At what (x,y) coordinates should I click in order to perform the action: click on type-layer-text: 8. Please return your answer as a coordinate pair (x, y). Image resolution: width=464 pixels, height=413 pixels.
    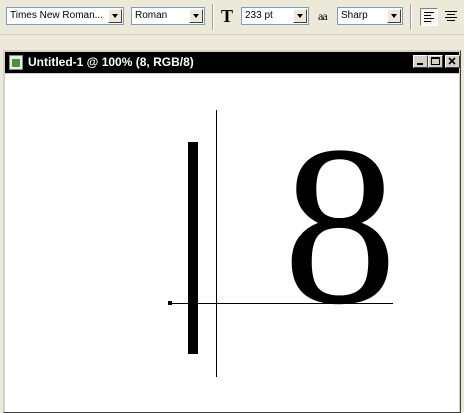
    Looking at the image, I should click on (340, 226).